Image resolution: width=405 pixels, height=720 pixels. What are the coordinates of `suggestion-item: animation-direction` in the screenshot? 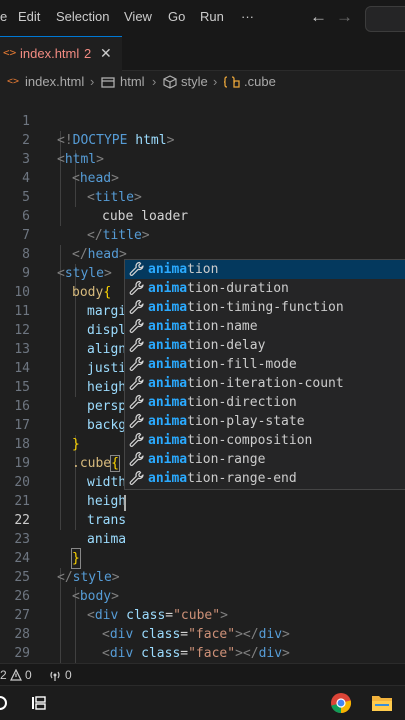 It's located at (265, 402).